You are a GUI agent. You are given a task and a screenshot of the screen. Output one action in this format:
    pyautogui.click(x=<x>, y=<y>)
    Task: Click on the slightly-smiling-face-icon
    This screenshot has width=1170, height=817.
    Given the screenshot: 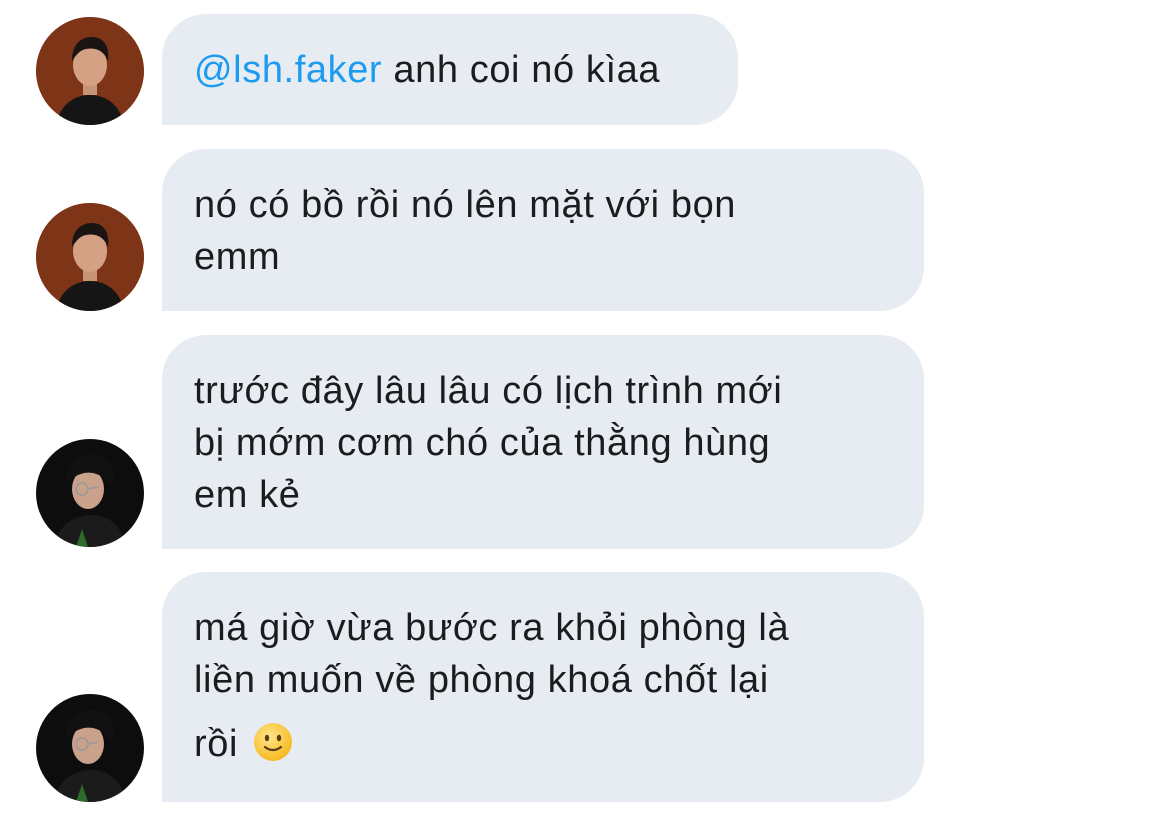 What is the action you would take?
    pyautogui.click(x=273, y=742)
    